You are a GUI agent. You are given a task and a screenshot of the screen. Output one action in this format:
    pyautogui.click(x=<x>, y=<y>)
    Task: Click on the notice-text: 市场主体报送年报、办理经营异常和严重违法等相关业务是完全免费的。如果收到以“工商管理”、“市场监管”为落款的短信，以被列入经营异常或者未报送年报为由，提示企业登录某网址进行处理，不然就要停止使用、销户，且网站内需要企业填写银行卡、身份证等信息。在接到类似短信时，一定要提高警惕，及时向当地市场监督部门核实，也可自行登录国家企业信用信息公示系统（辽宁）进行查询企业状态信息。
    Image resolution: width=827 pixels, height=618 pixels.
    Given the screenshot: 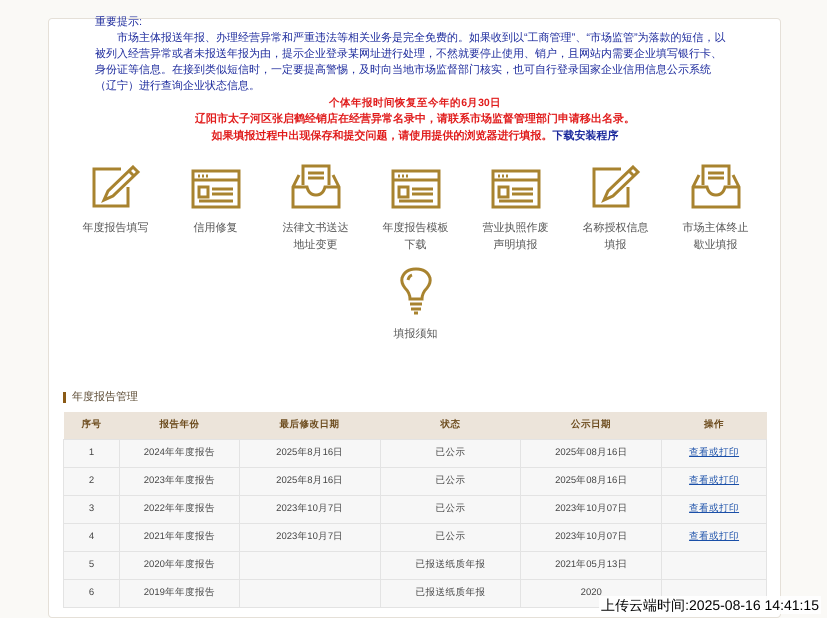 What is the action you would take?
    pyautogui.click(x=411, y=62)
    